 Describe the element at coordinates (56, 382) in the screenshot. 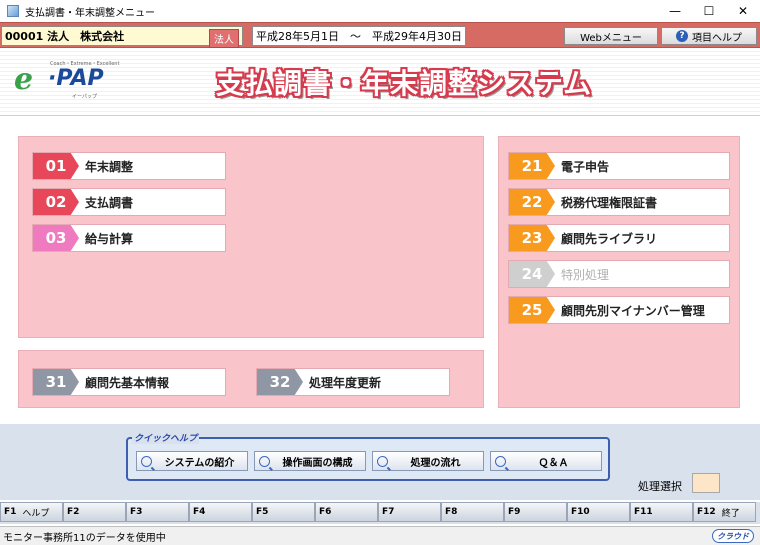

I see `menu-number: 31` at that location.